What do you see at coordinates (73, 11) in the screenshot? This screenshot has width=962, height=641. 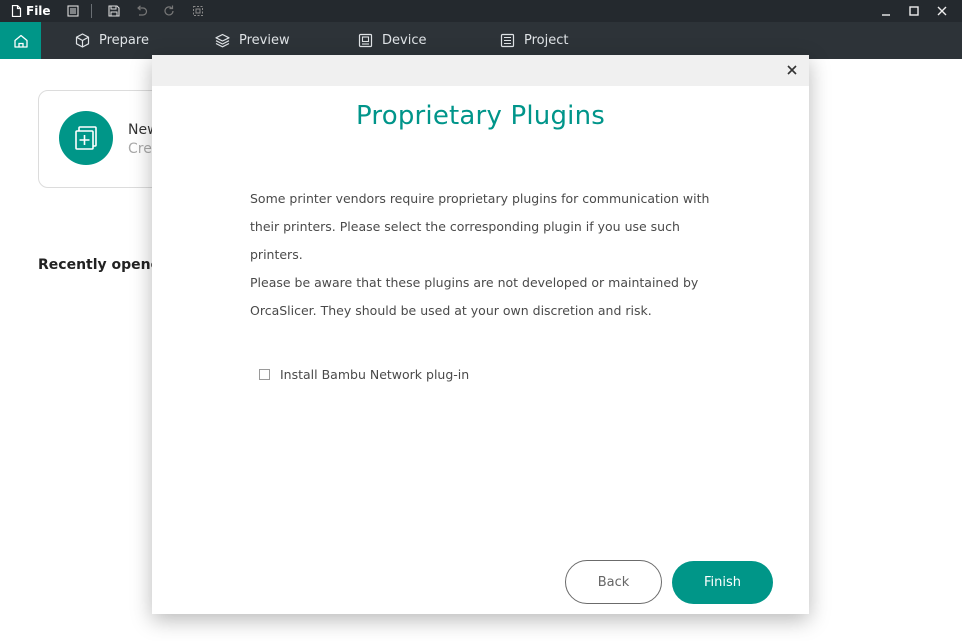 I see `list-icon` at bounding box center [73, 11].